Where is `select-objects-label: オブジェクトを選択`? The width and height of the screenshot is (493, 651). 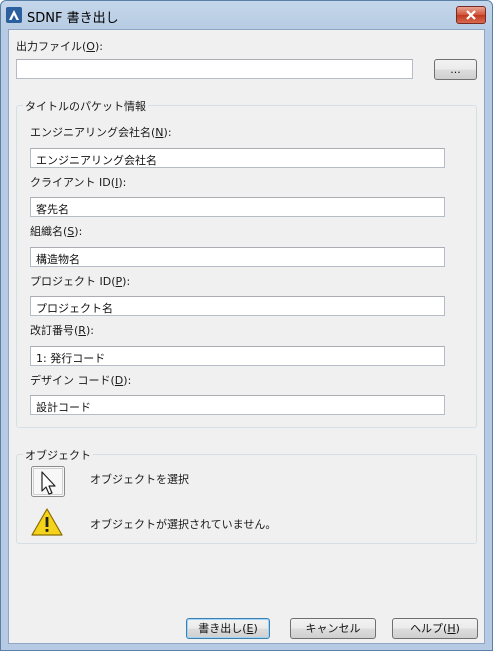
select-objects-label: オブジェクトを選択 is located at coordinates (139, 479).